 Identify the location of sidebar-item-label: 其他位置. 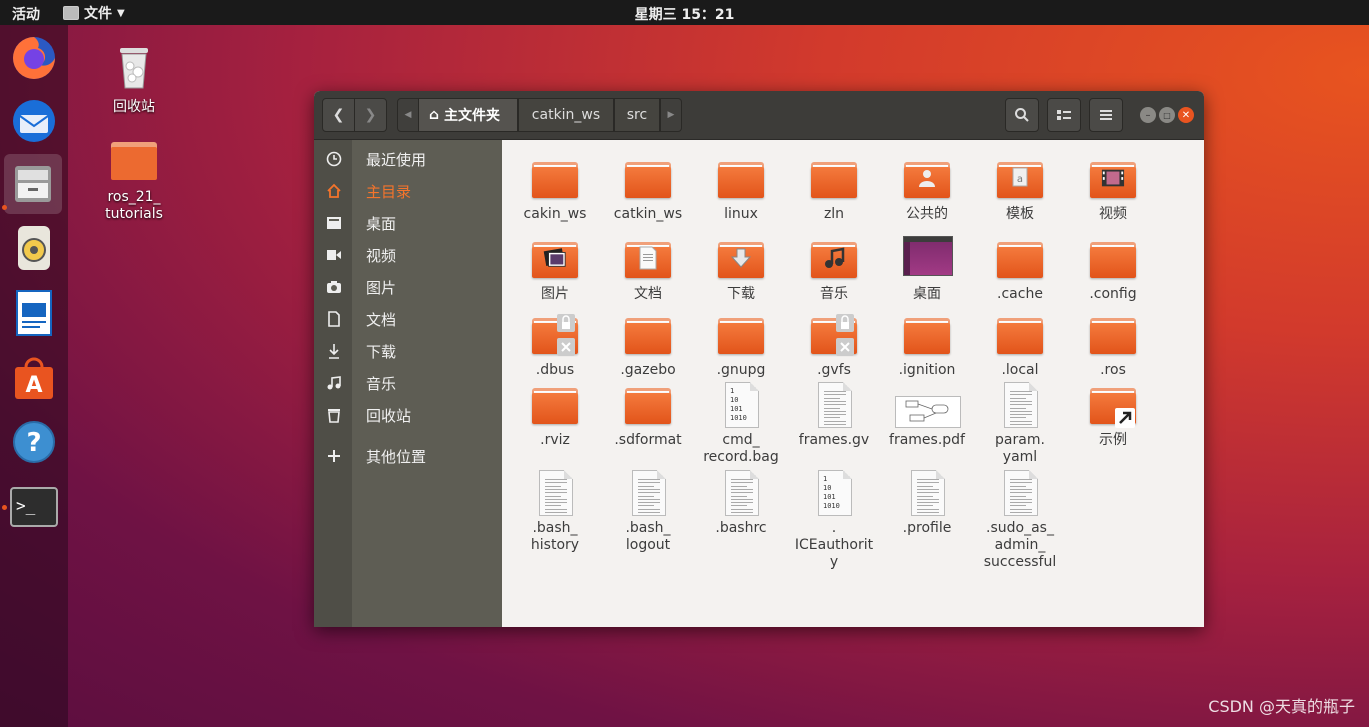
(396, 457).